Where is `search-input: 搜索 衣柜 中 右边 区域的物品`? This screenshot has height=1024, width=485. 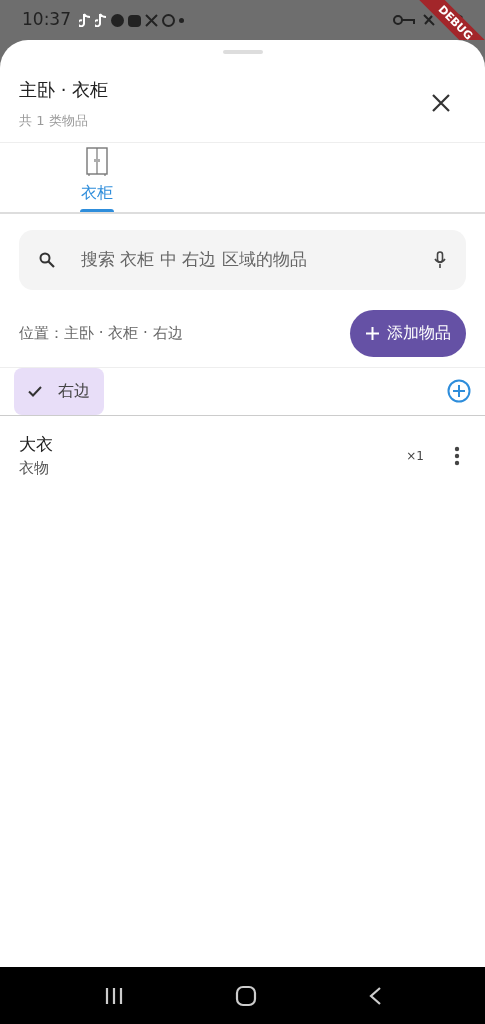 search-input: 搜索 衣柜 中 右边 区域的物品 is located at coordinates (248, 259).